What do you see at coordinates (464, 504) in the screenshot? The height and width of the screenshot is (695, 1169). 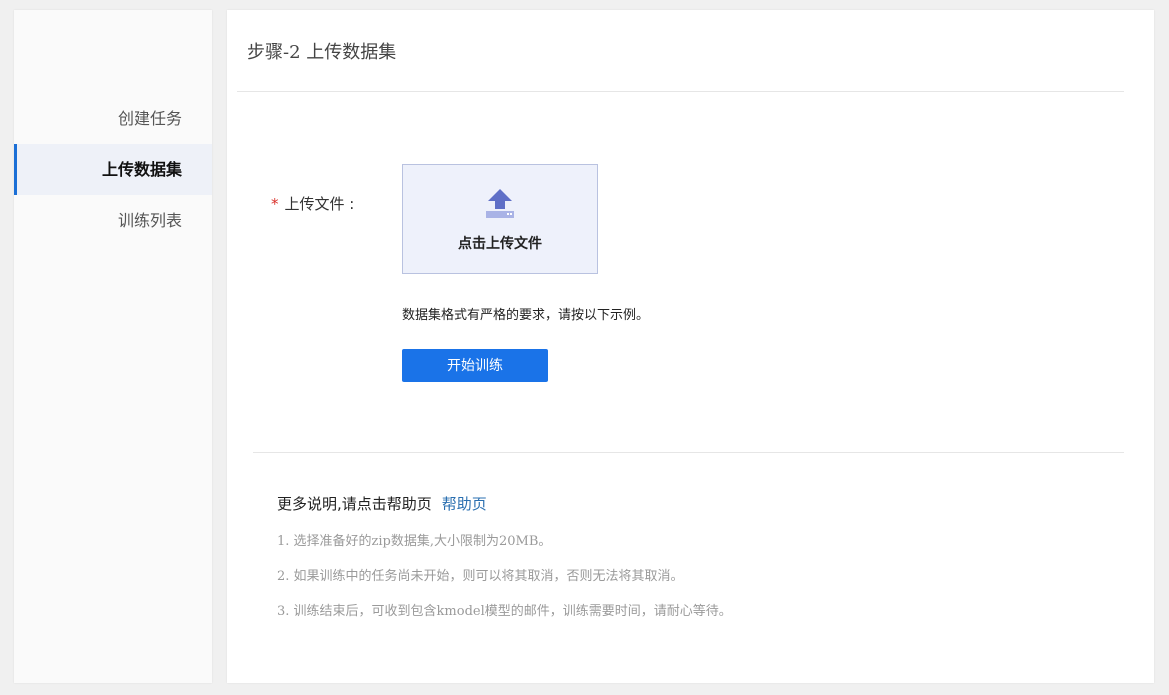 I see `help-page-link: 帮助页` at bounding box center [464, 504].